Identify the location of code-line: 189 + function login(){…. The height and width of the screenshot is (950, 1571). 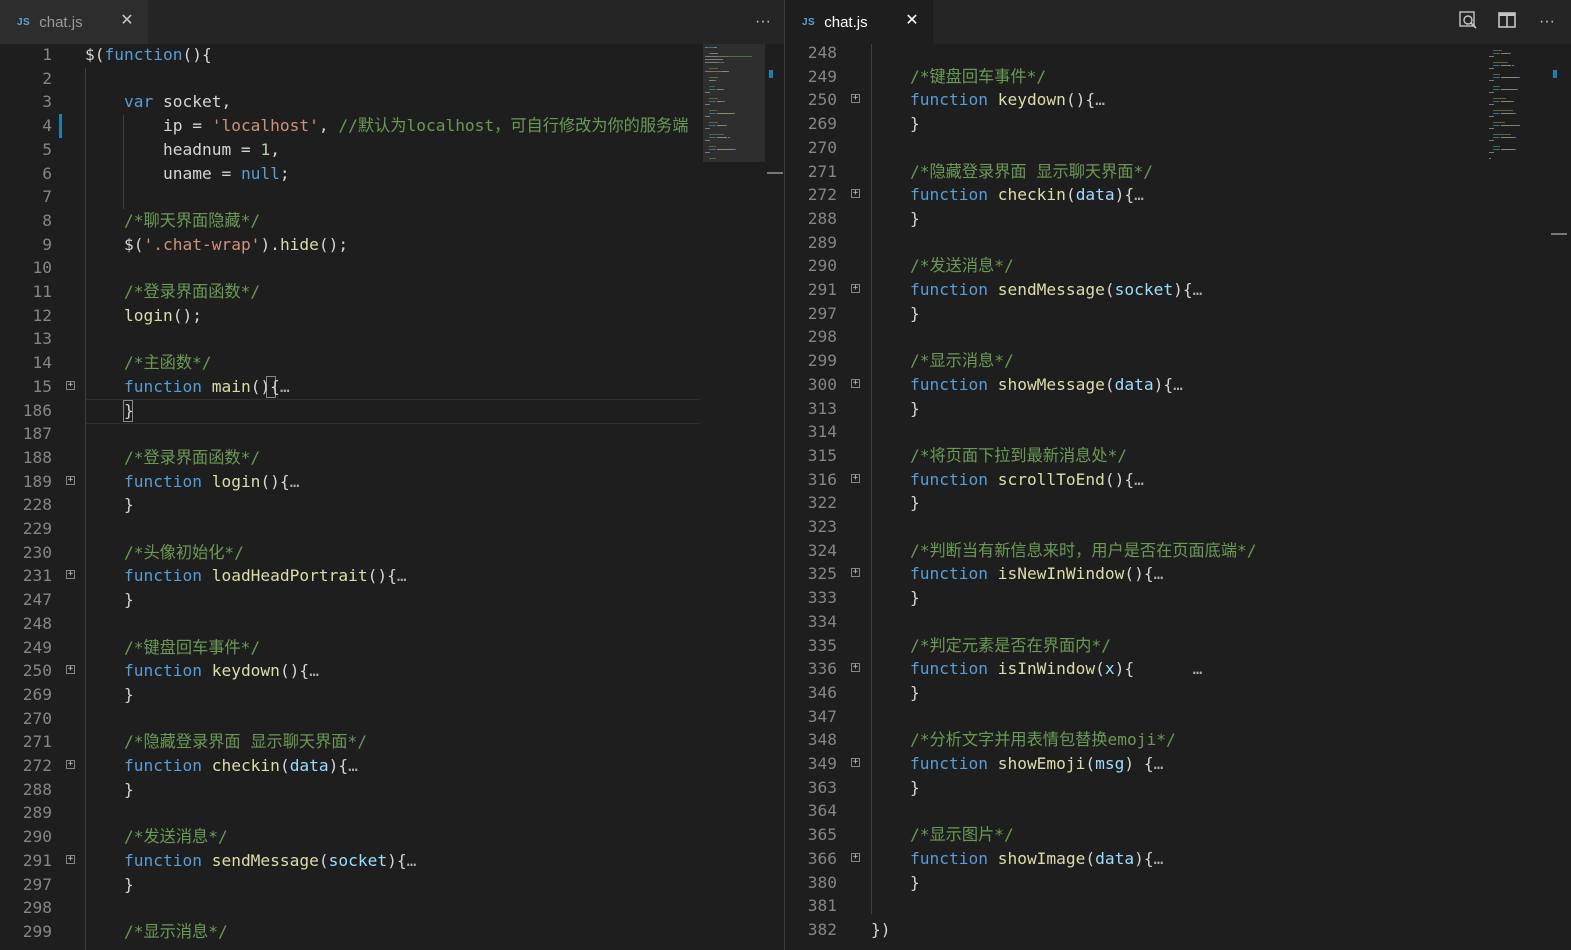
(392, 482).